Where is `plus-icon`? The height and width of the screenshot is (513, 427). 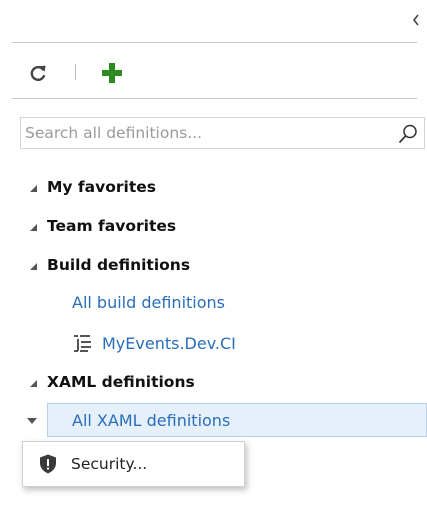
plus-icon is located at coordinates (112, 73).